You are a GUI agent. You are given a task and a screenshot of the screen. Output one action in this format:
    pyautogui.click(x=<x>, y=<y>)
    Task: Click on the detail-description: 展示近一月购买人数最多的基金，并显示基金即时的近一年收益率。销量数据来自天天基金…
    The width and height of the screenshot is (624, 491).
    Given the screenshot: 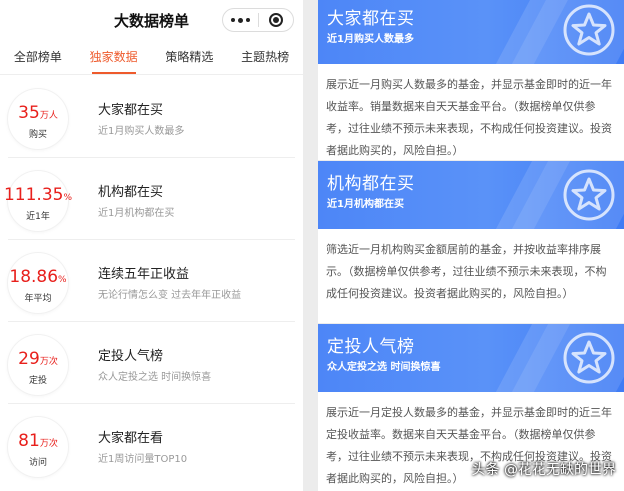 What is the action you would take?
    pyautogui.click(x=469, y=117)
    